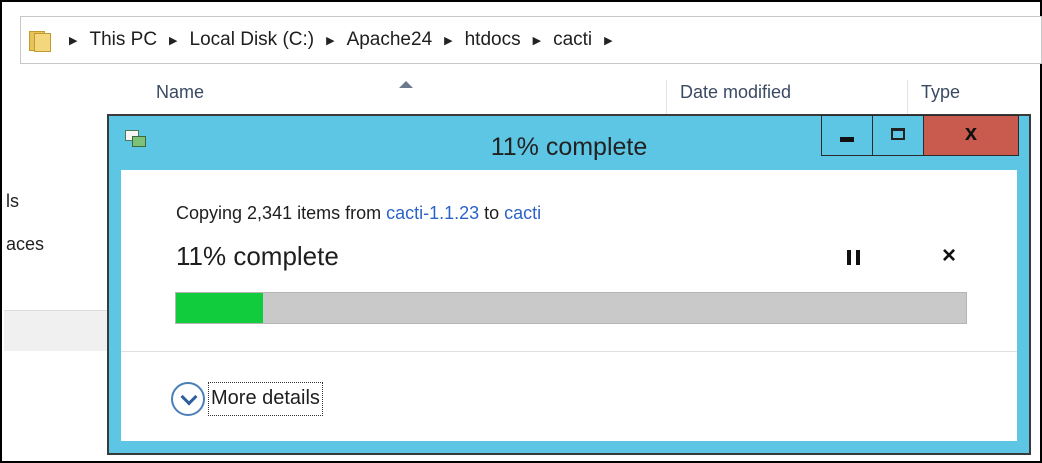 The height and width of the screenshot is (463, 1042). Describe the element at coordinates (219, 308) in the screenshot. I see `progress-bar-fill` at that location.